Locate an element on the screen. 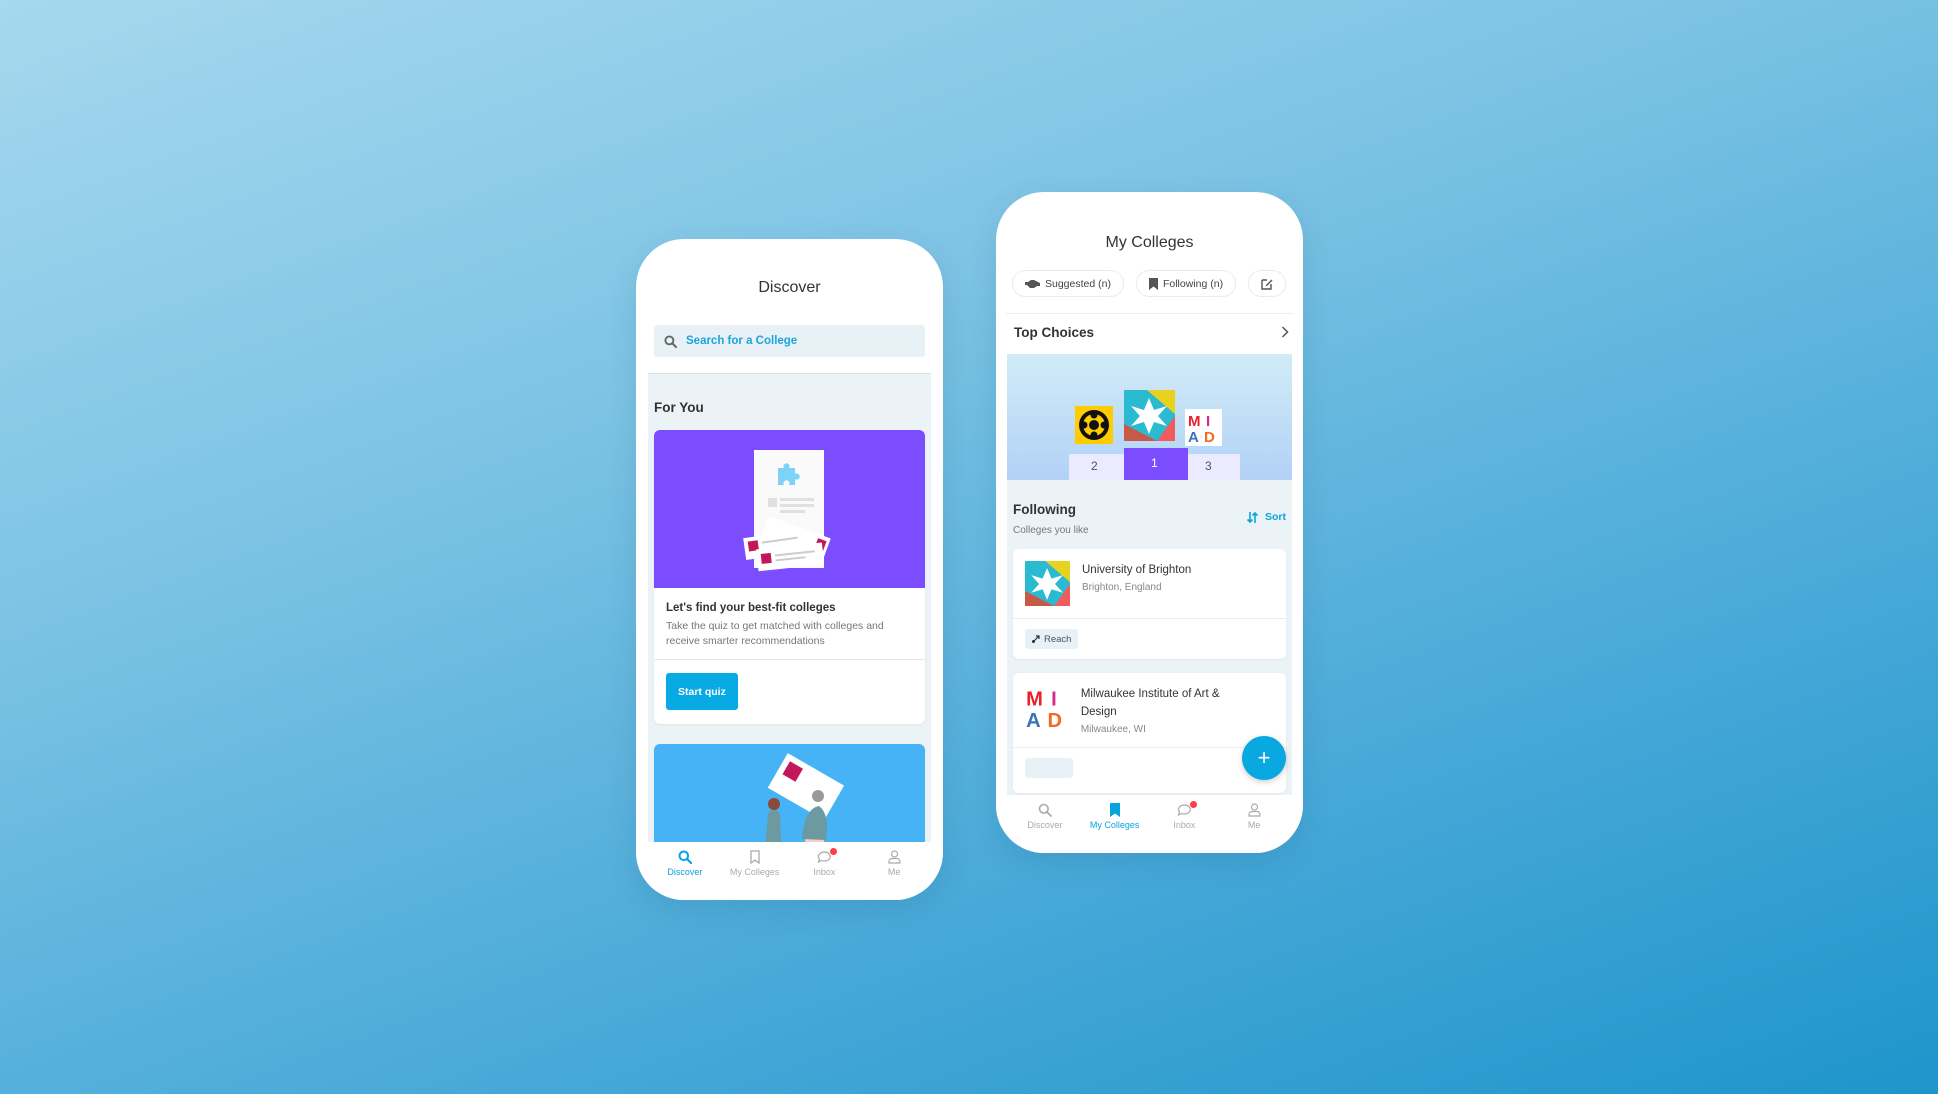 The height and width of the screenshot is (1094, 1938). college-logo: M I A D is located at coordinates (1047, 707).